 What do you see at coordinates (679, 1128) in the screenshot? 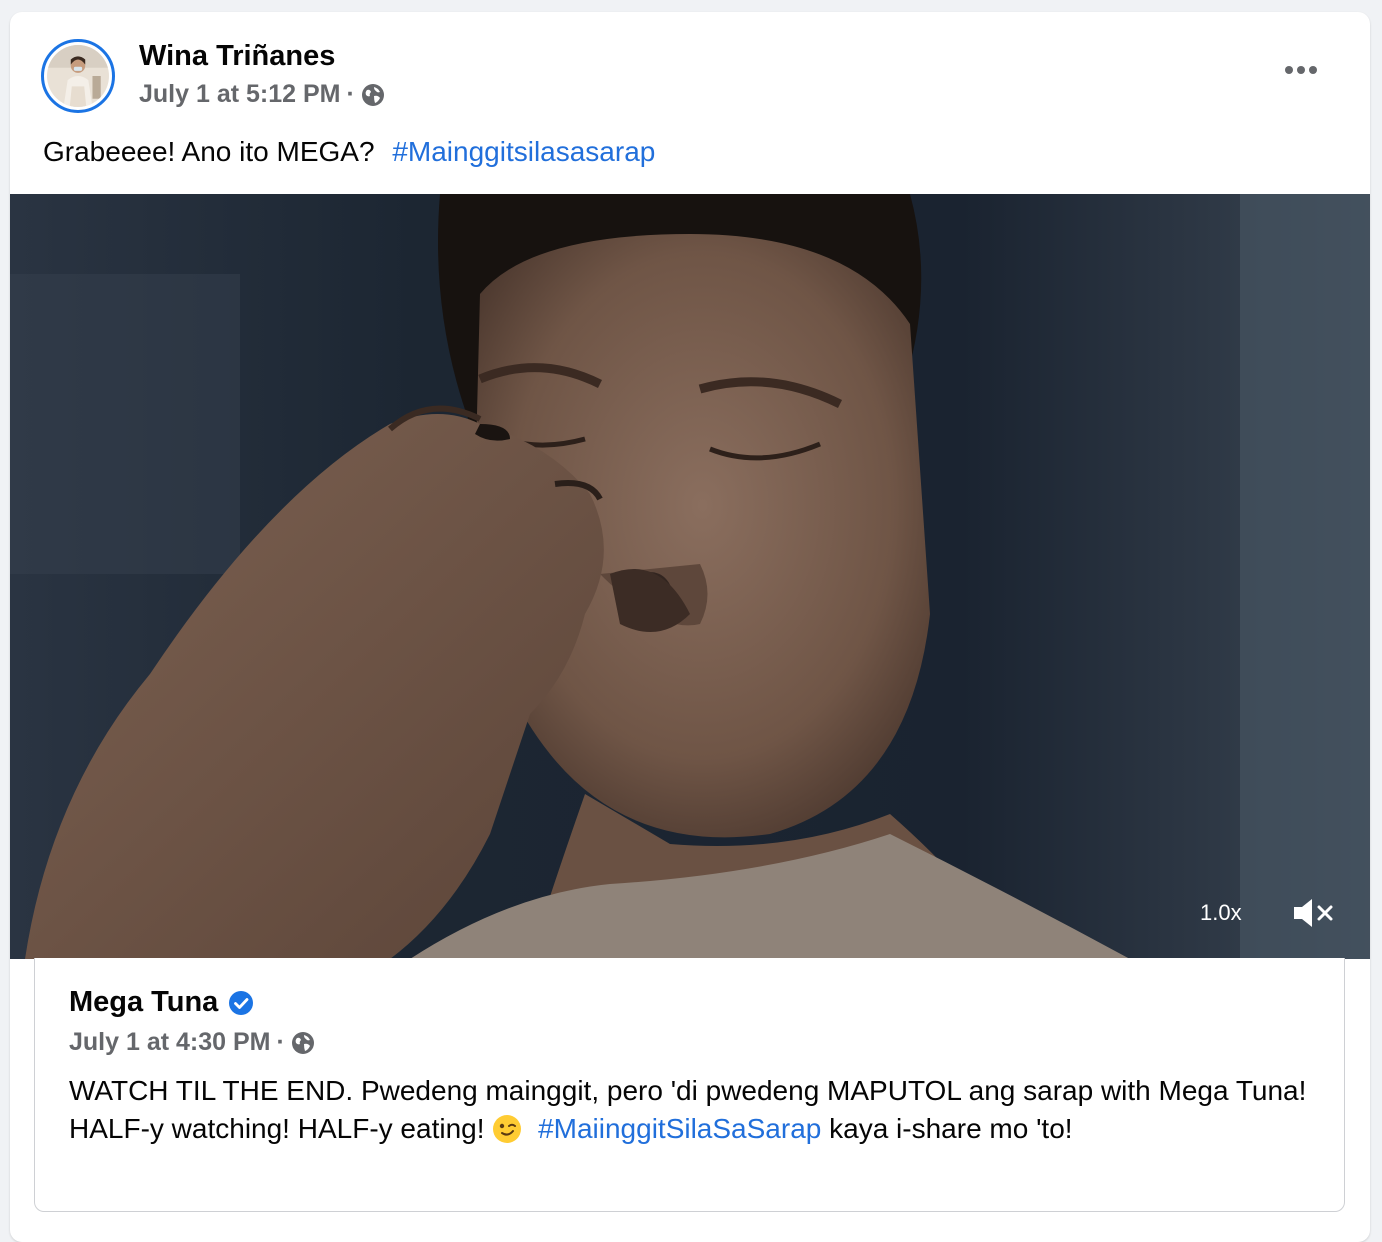
I see `shared-hashtag-link: #MaiinggitSilaSaSarap` at bounding box center [679, 1128].